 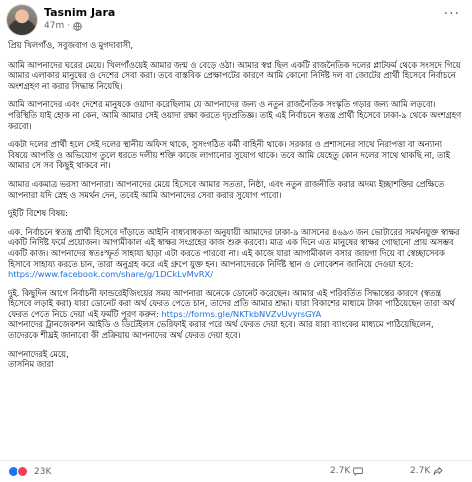 I want to click on post-header: Tasnim Jara 47m · ···, so click(x=236, y=21).